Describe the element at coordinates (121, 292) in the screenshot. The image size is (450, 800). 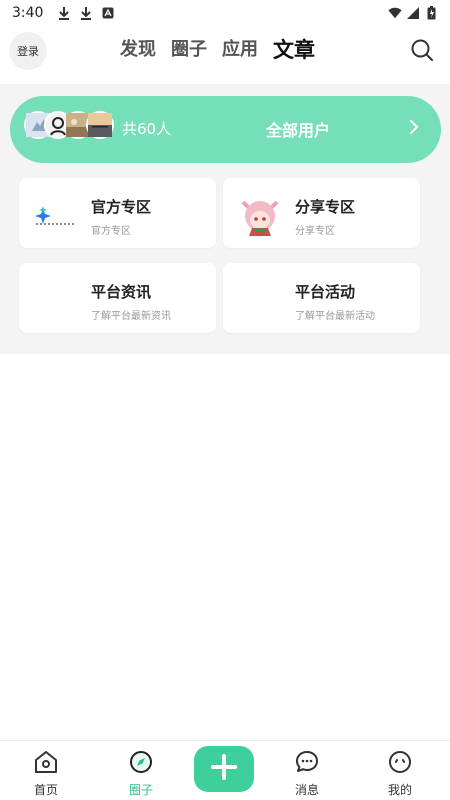
I see `card-title: 平台资讯` at that location.